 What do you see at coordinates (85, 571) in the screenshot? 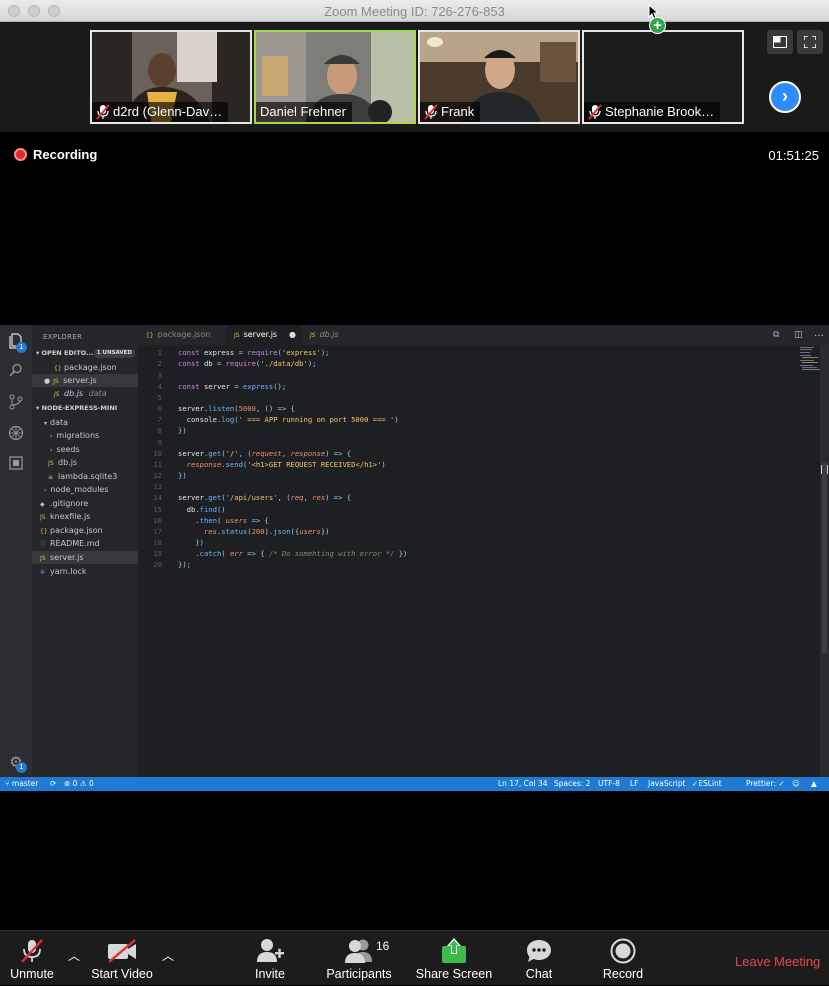
I see `tree-file: ✲ yarn.lock` at bounding box center [85, 571].